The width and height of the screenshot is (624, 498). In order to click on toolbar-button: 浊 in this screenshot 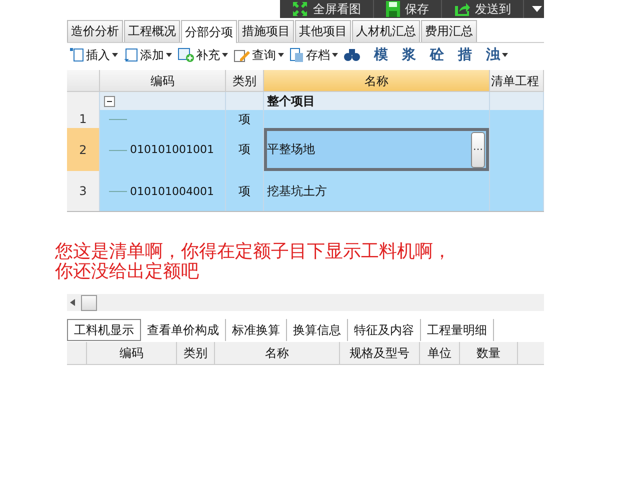, I will do `click(497, 55)`.